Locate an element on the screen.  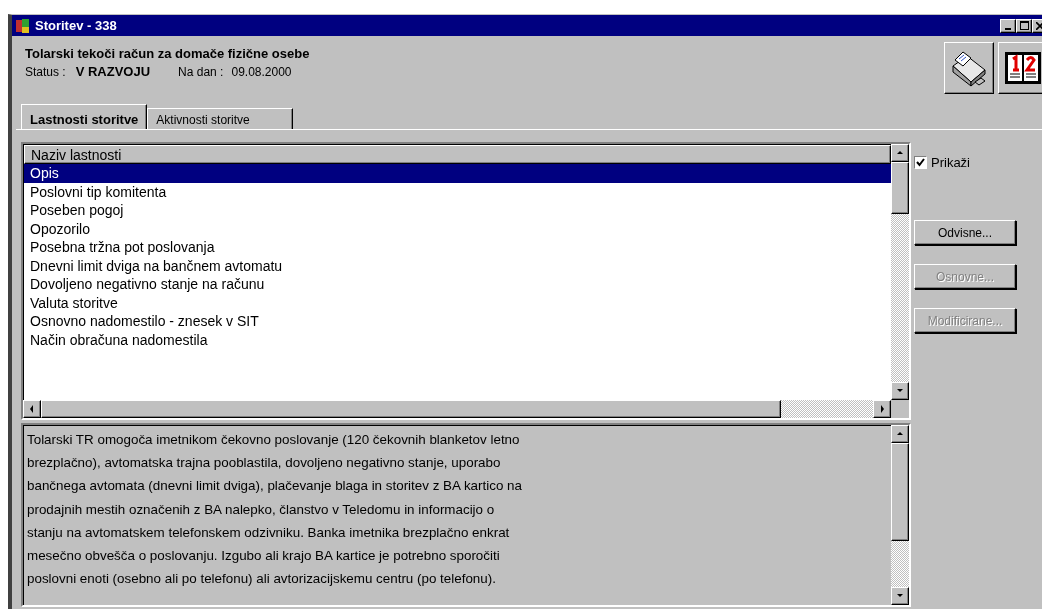
tab: Aktivnosti storitve is located at coordinates (220, 118).